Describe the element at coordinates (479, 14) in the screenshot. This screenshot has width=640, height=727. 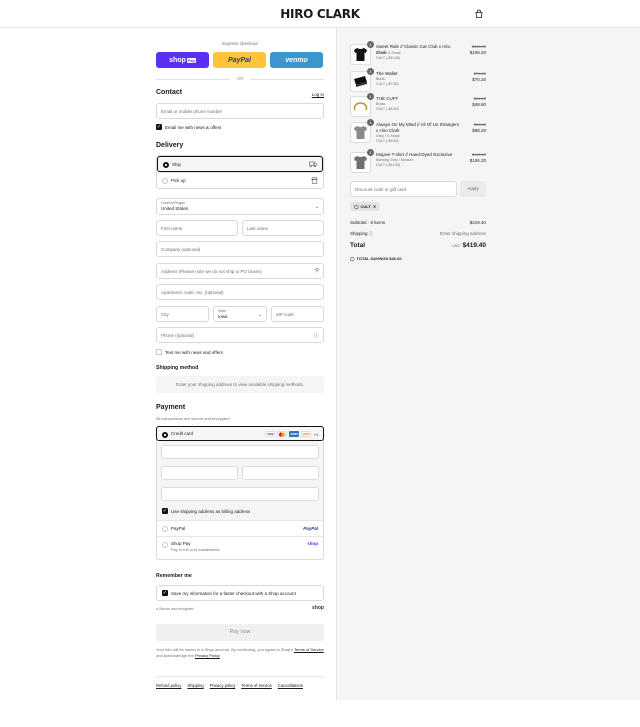
I see `shopping-bag-icon` at that location.